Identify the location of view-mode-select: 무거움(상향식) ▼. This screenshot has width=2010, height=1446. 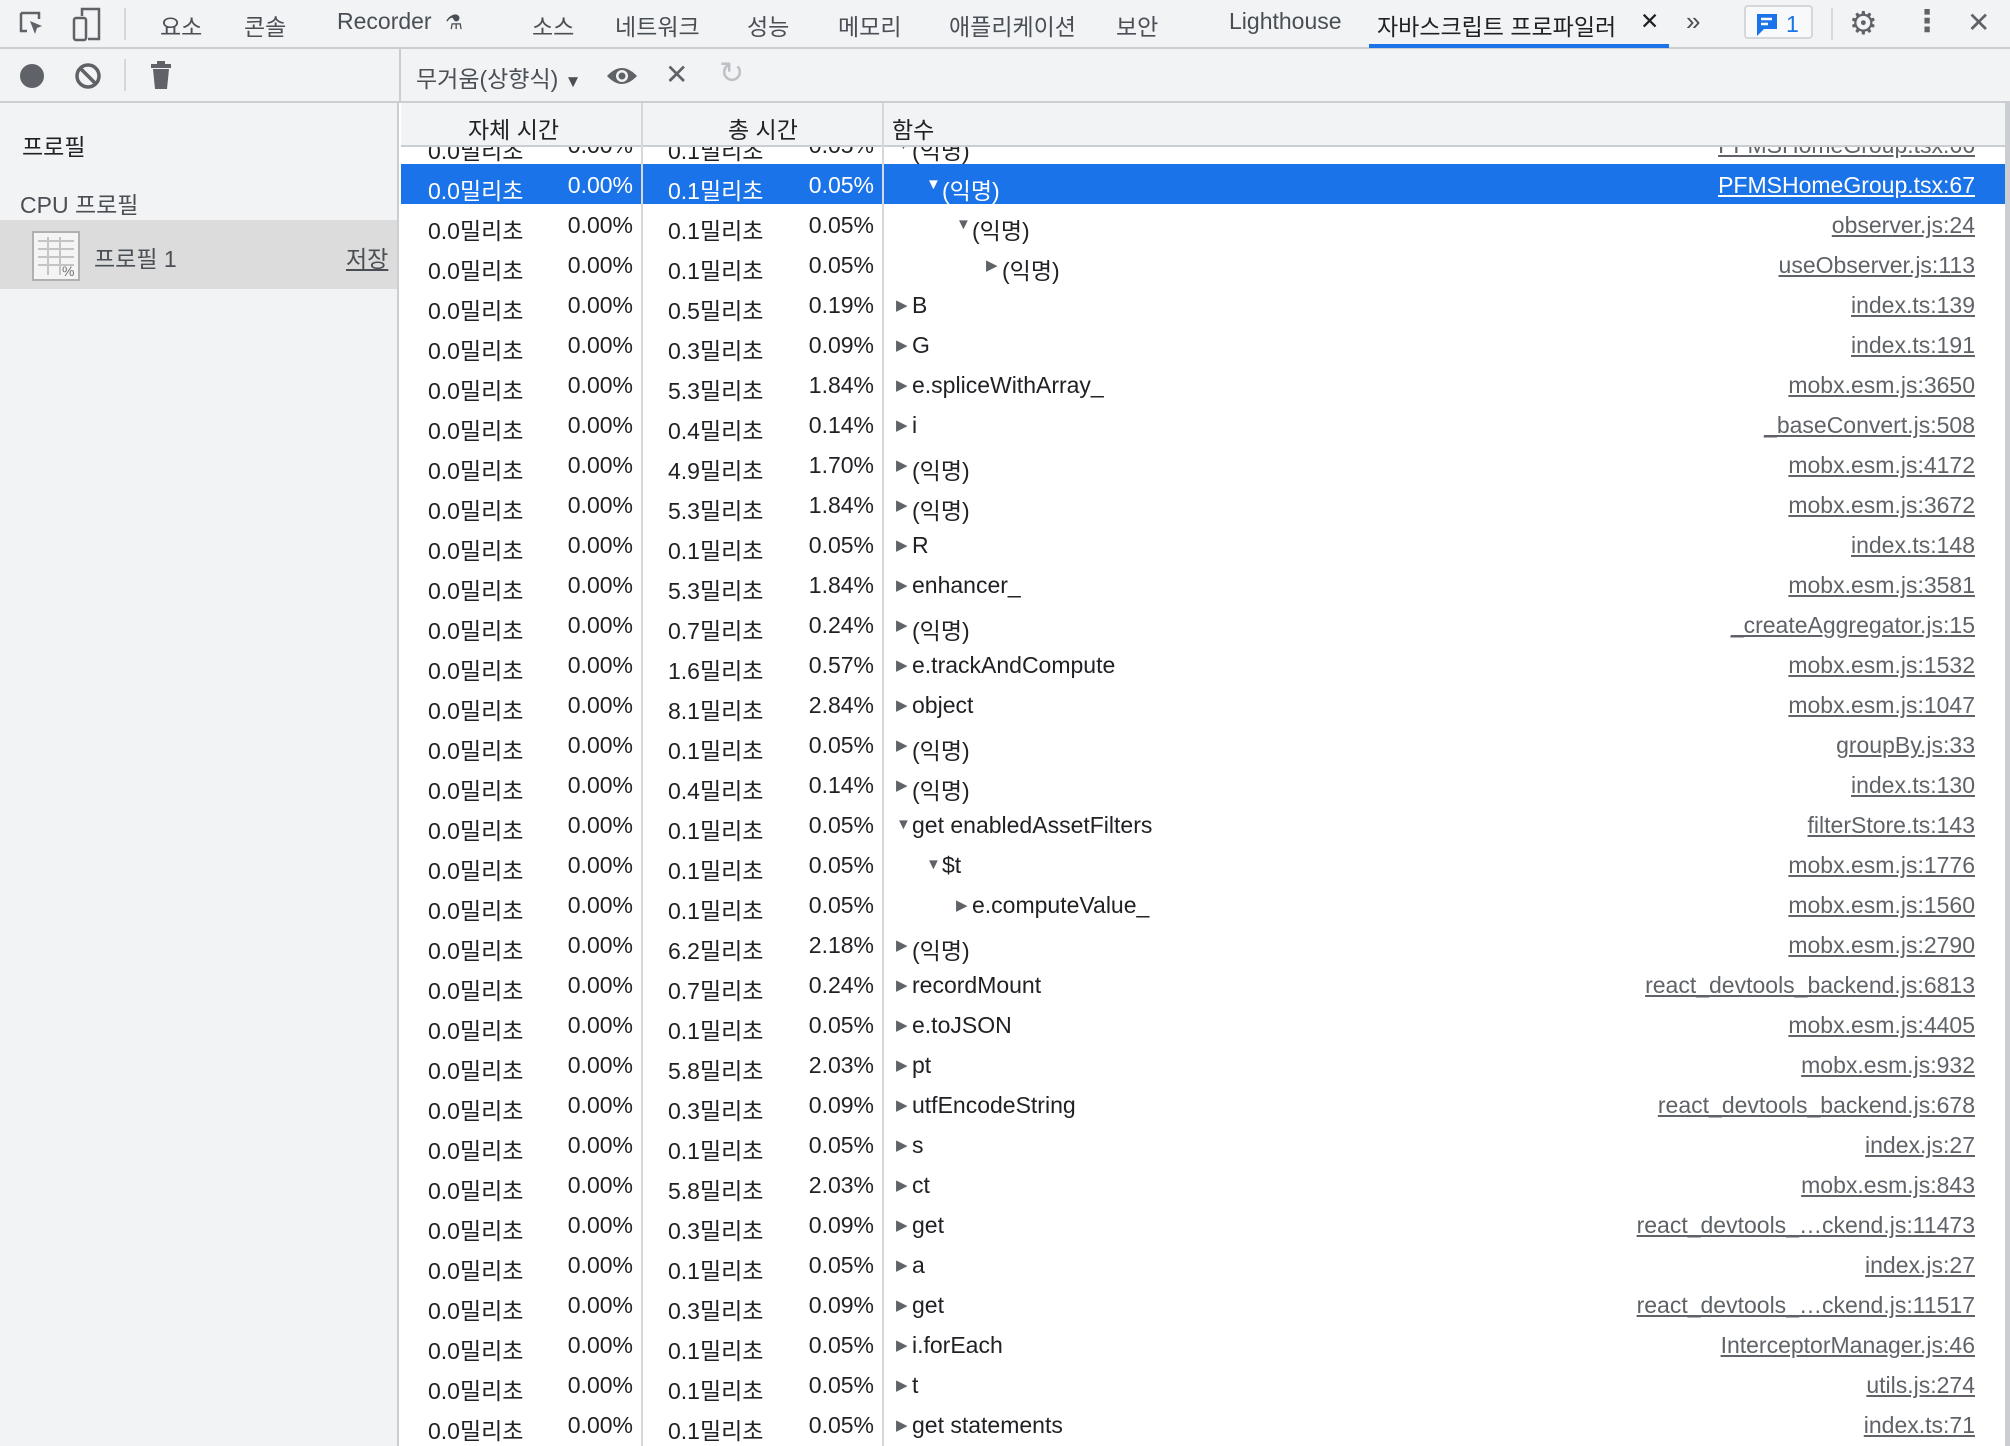
(499, 77).